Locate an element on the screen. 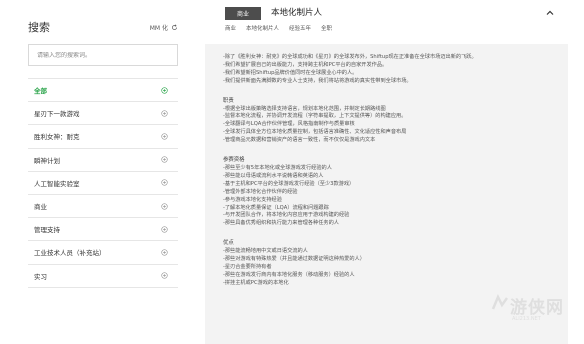 The width and height of the screenshot is (584, 344). sidebar-title: 搜索 is located at coordinates (39, 27).